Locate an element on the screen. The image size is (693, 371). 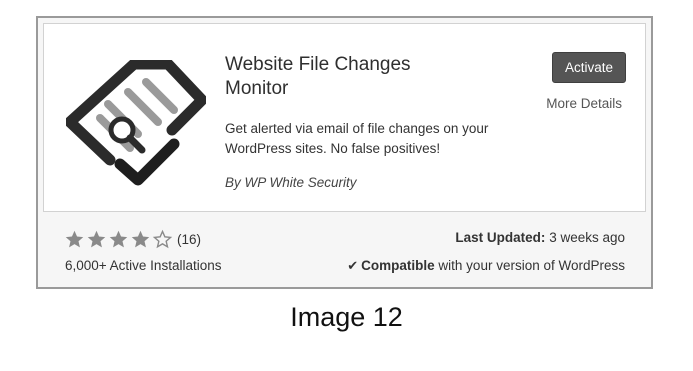
plugin-title: Website File Changes Monitor is located at coordinates (345, 77).